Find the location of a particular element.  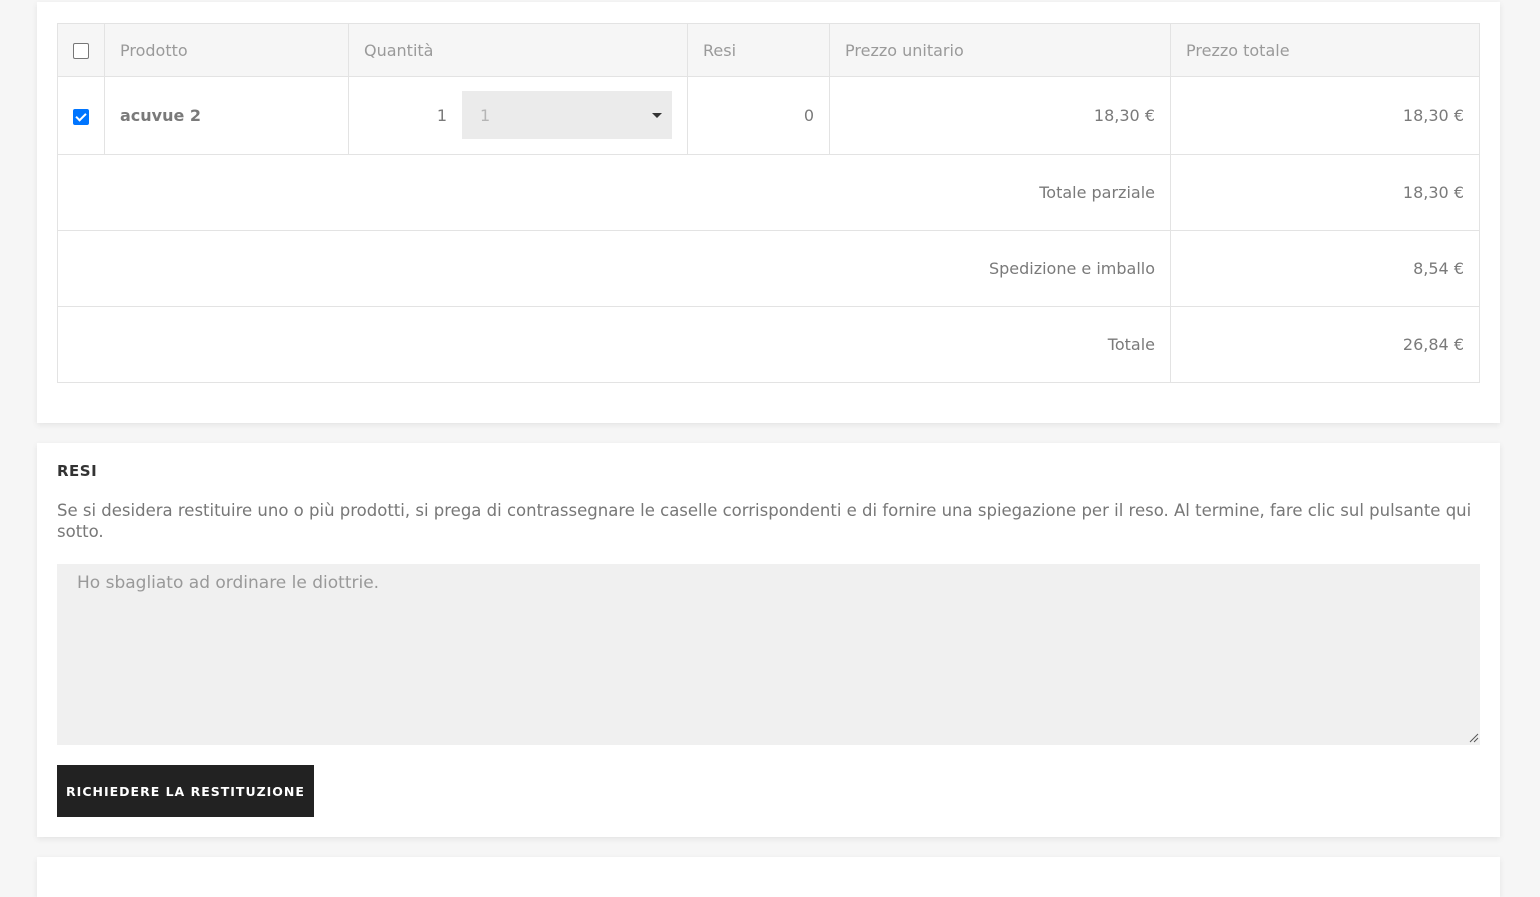

header-select-all is located at coordinates (81, 50).